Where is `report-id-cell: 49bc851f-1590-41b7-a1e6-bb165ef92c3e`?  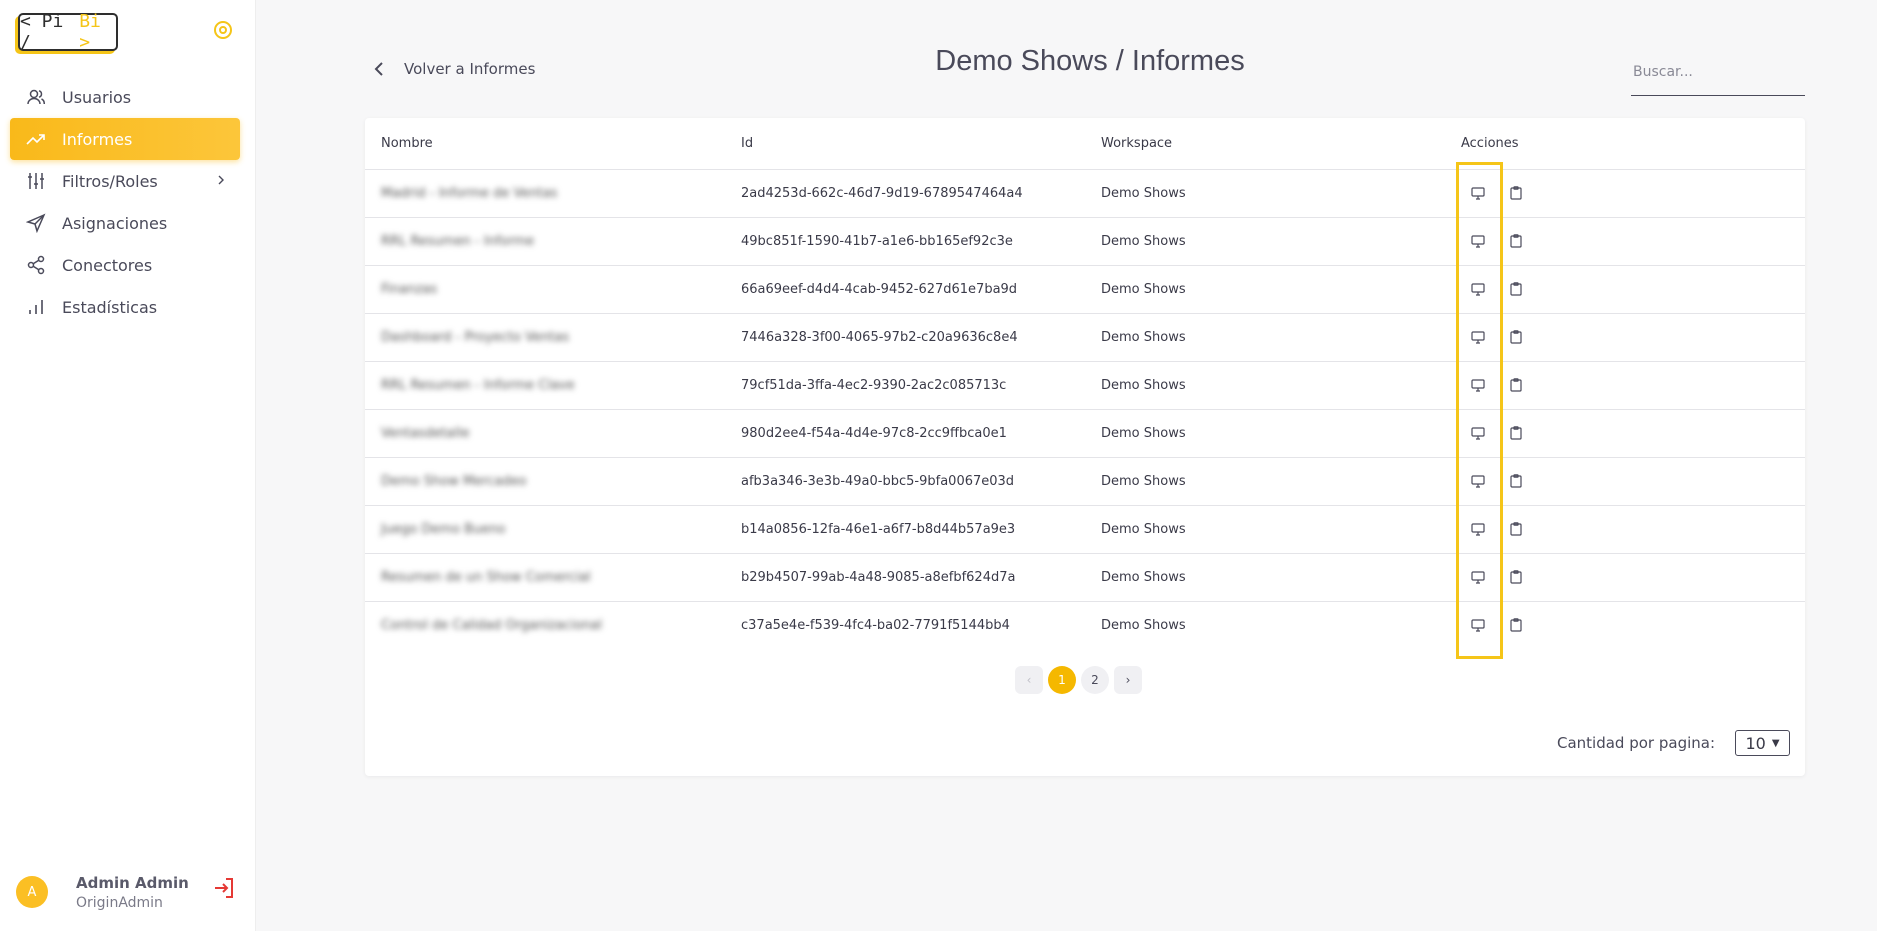
report-id-cell: 49bc851f-1590-41b7-a1e6-bb165ef92c3e is located at coordinates (905, 241).